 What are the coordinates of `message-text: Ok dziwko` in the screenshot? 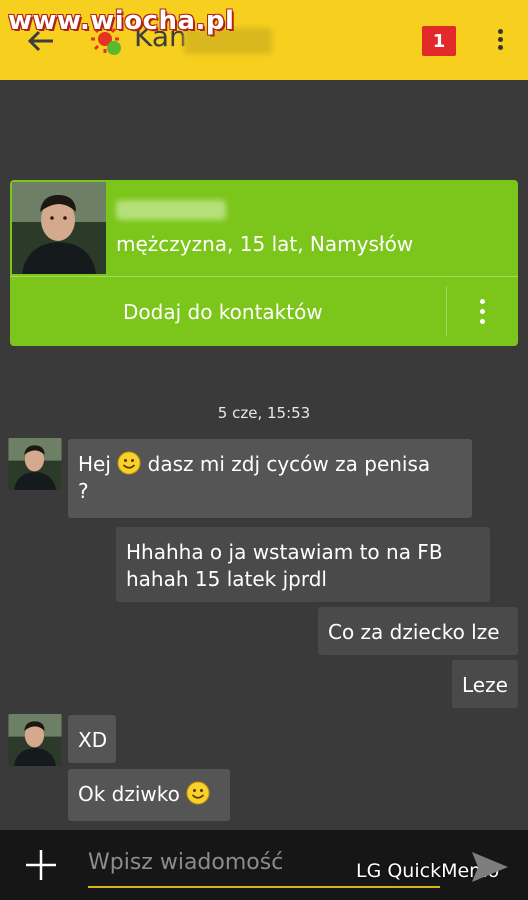 It's located at (132, 794).